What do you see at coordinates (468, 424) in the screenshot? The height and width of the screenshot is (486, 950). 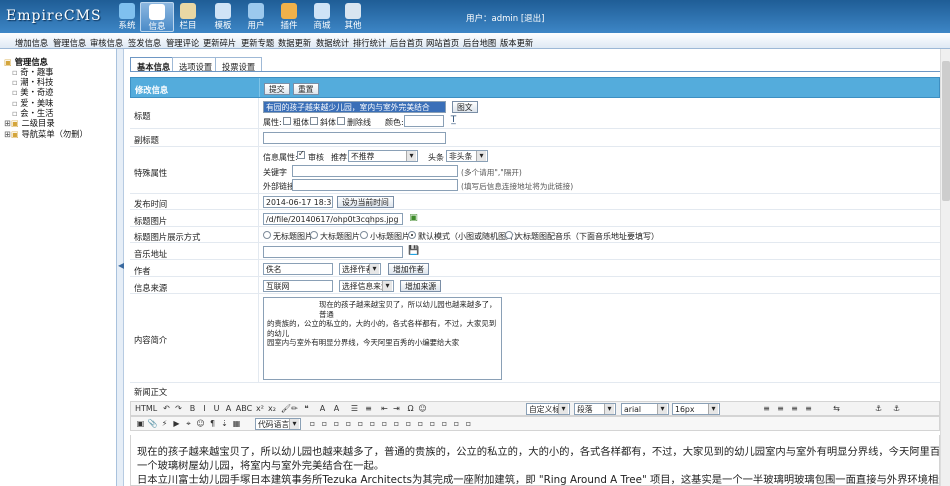 I see `help-icon: ▫` at bounding box center [468, 424].